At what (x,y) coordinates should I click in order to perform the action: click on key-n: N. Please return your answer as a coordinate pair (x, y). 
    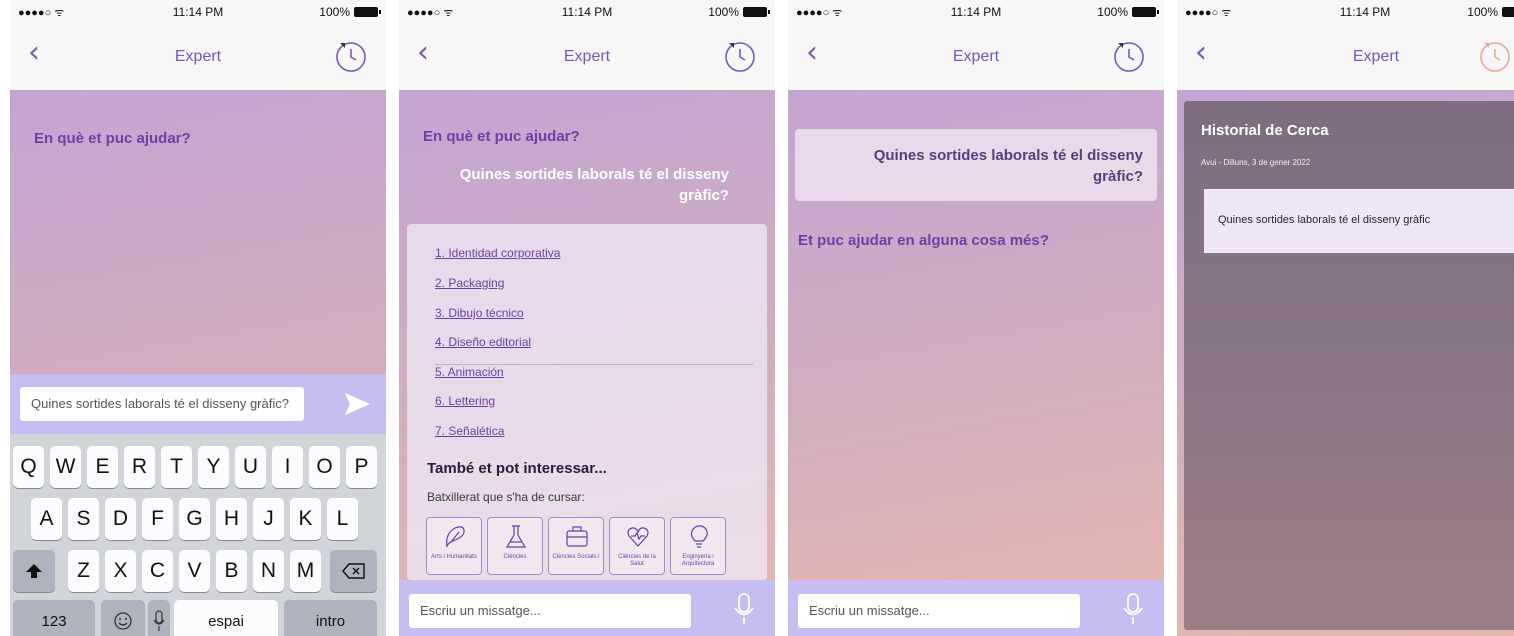
    Looking at the image, I should click on (268, 571).